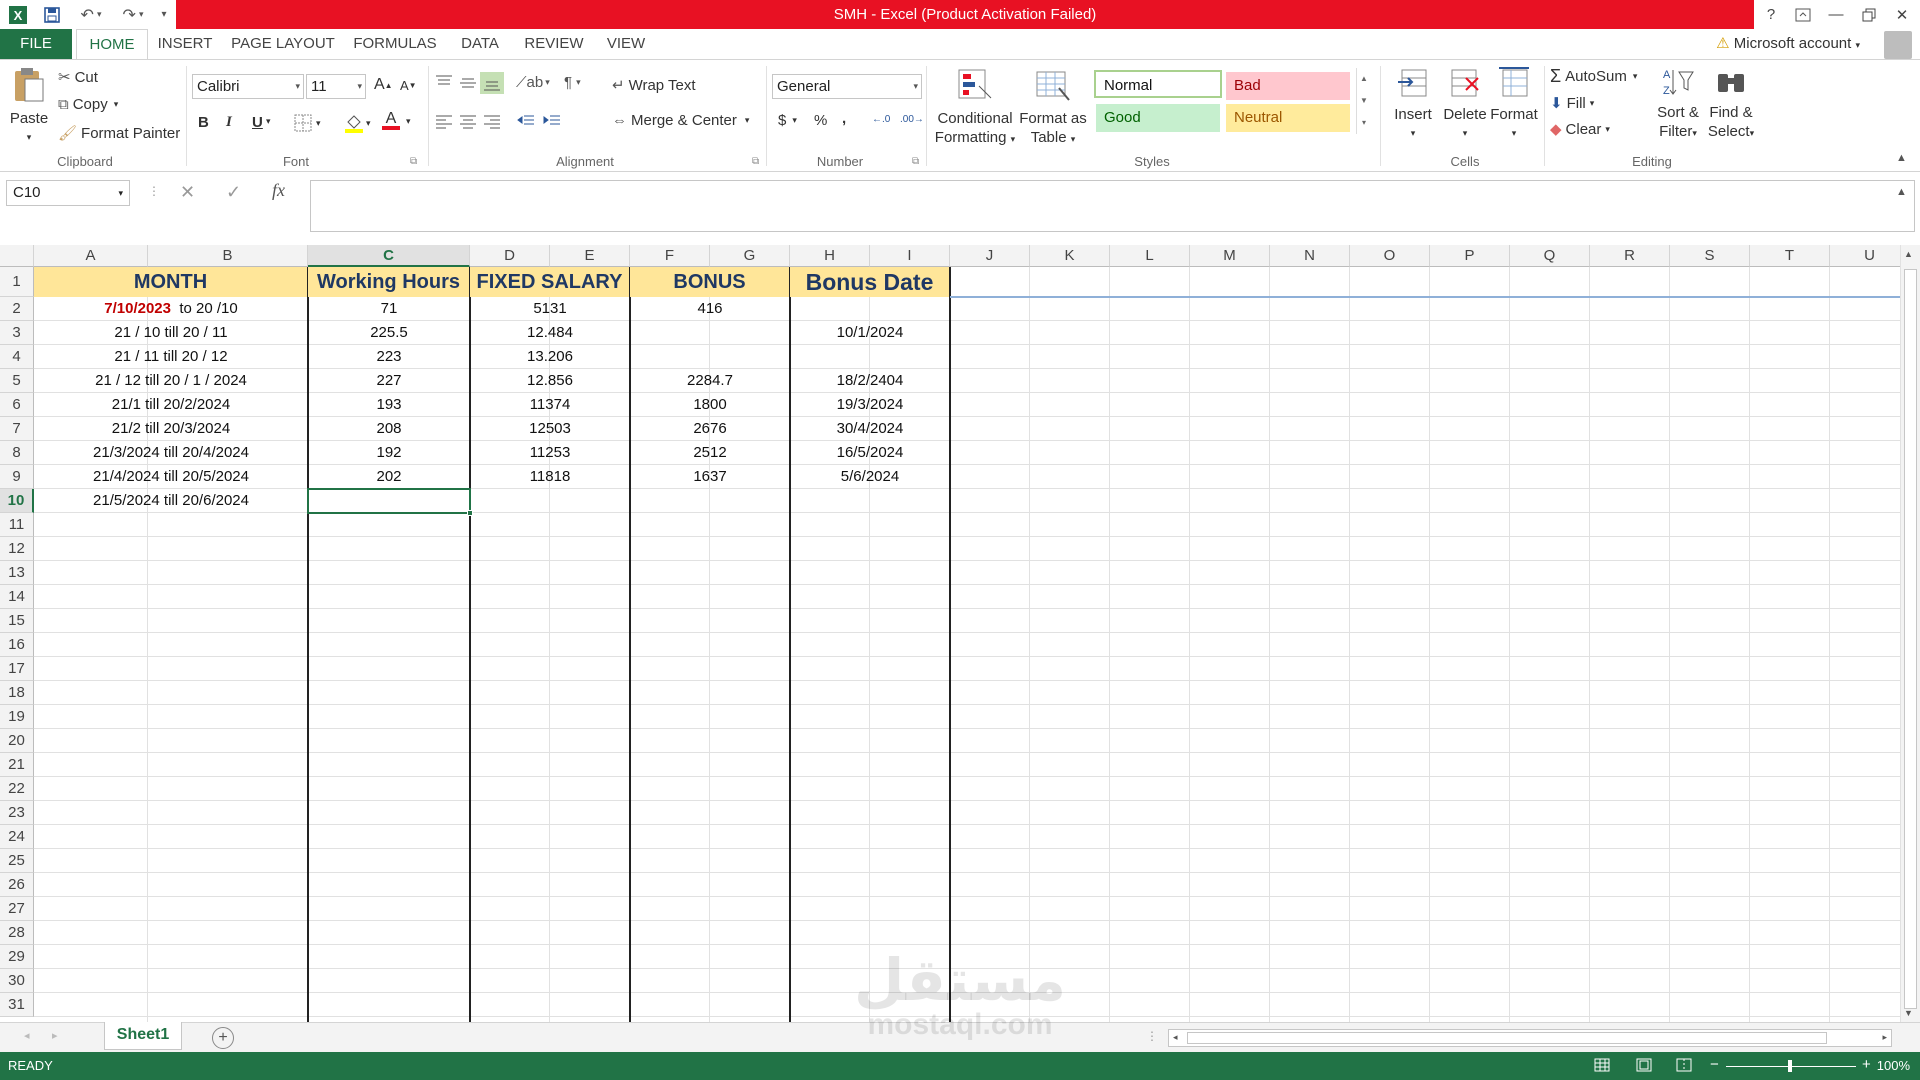 This screenshot has height=1080, width=1920. Describe the element at coordinates (1465, 104) in the screenshot. I see `delete-cells-button: Delete ▾` at that location.